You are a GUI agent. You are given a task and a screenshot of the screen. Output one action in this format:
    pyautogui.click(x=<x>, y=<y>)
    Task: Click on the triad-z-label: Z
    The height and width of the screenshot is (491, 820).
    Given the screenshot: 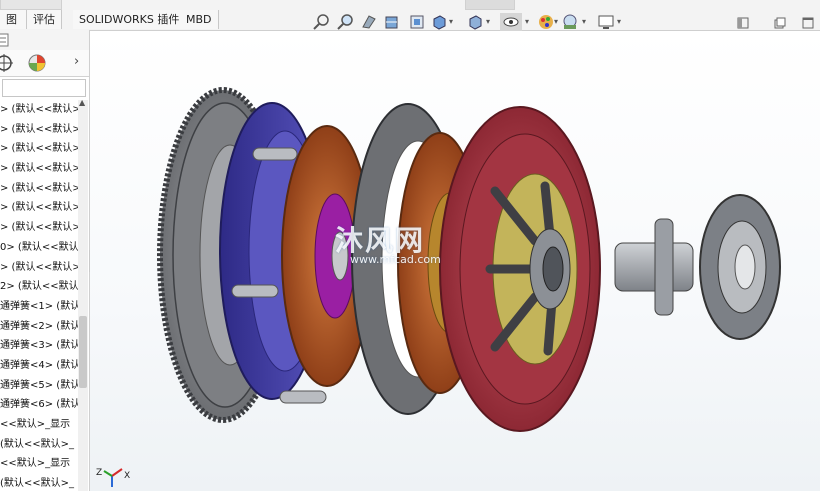 What is the action you would take?
    pyautogui.click(x=99, y=473)
    